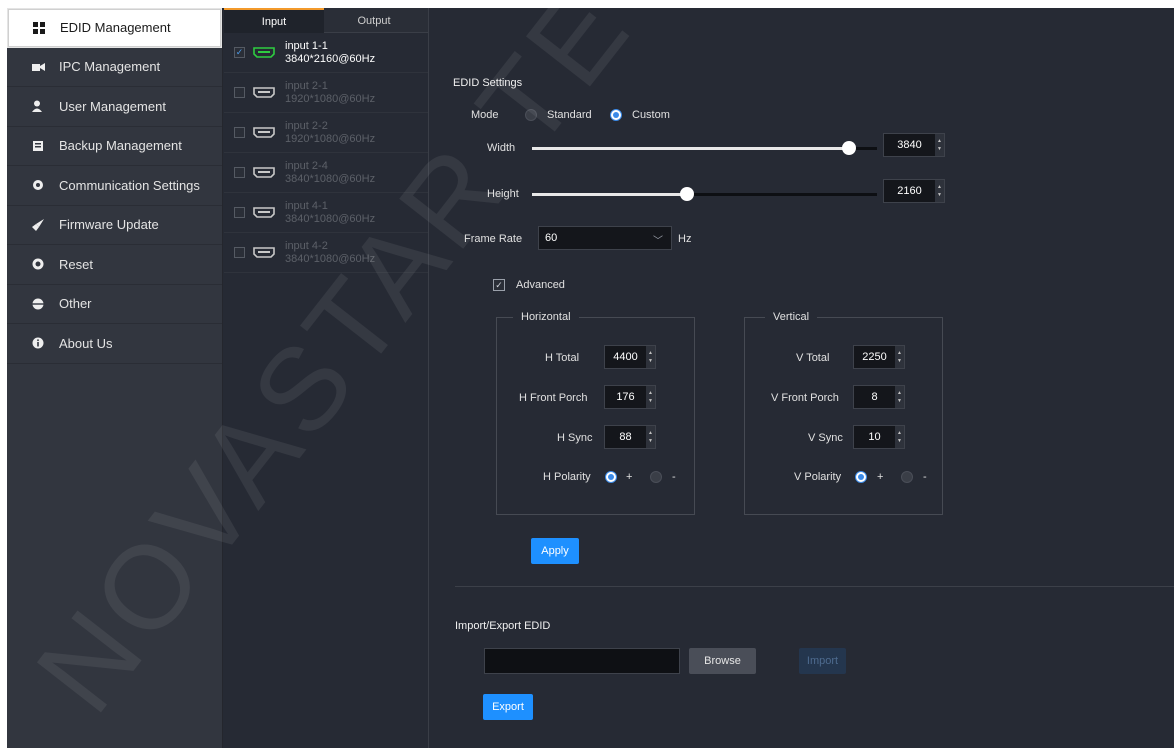  Describe the element at coordinates (306, 165) in the screenshot. I see `input-name: input 2-4` at that location.